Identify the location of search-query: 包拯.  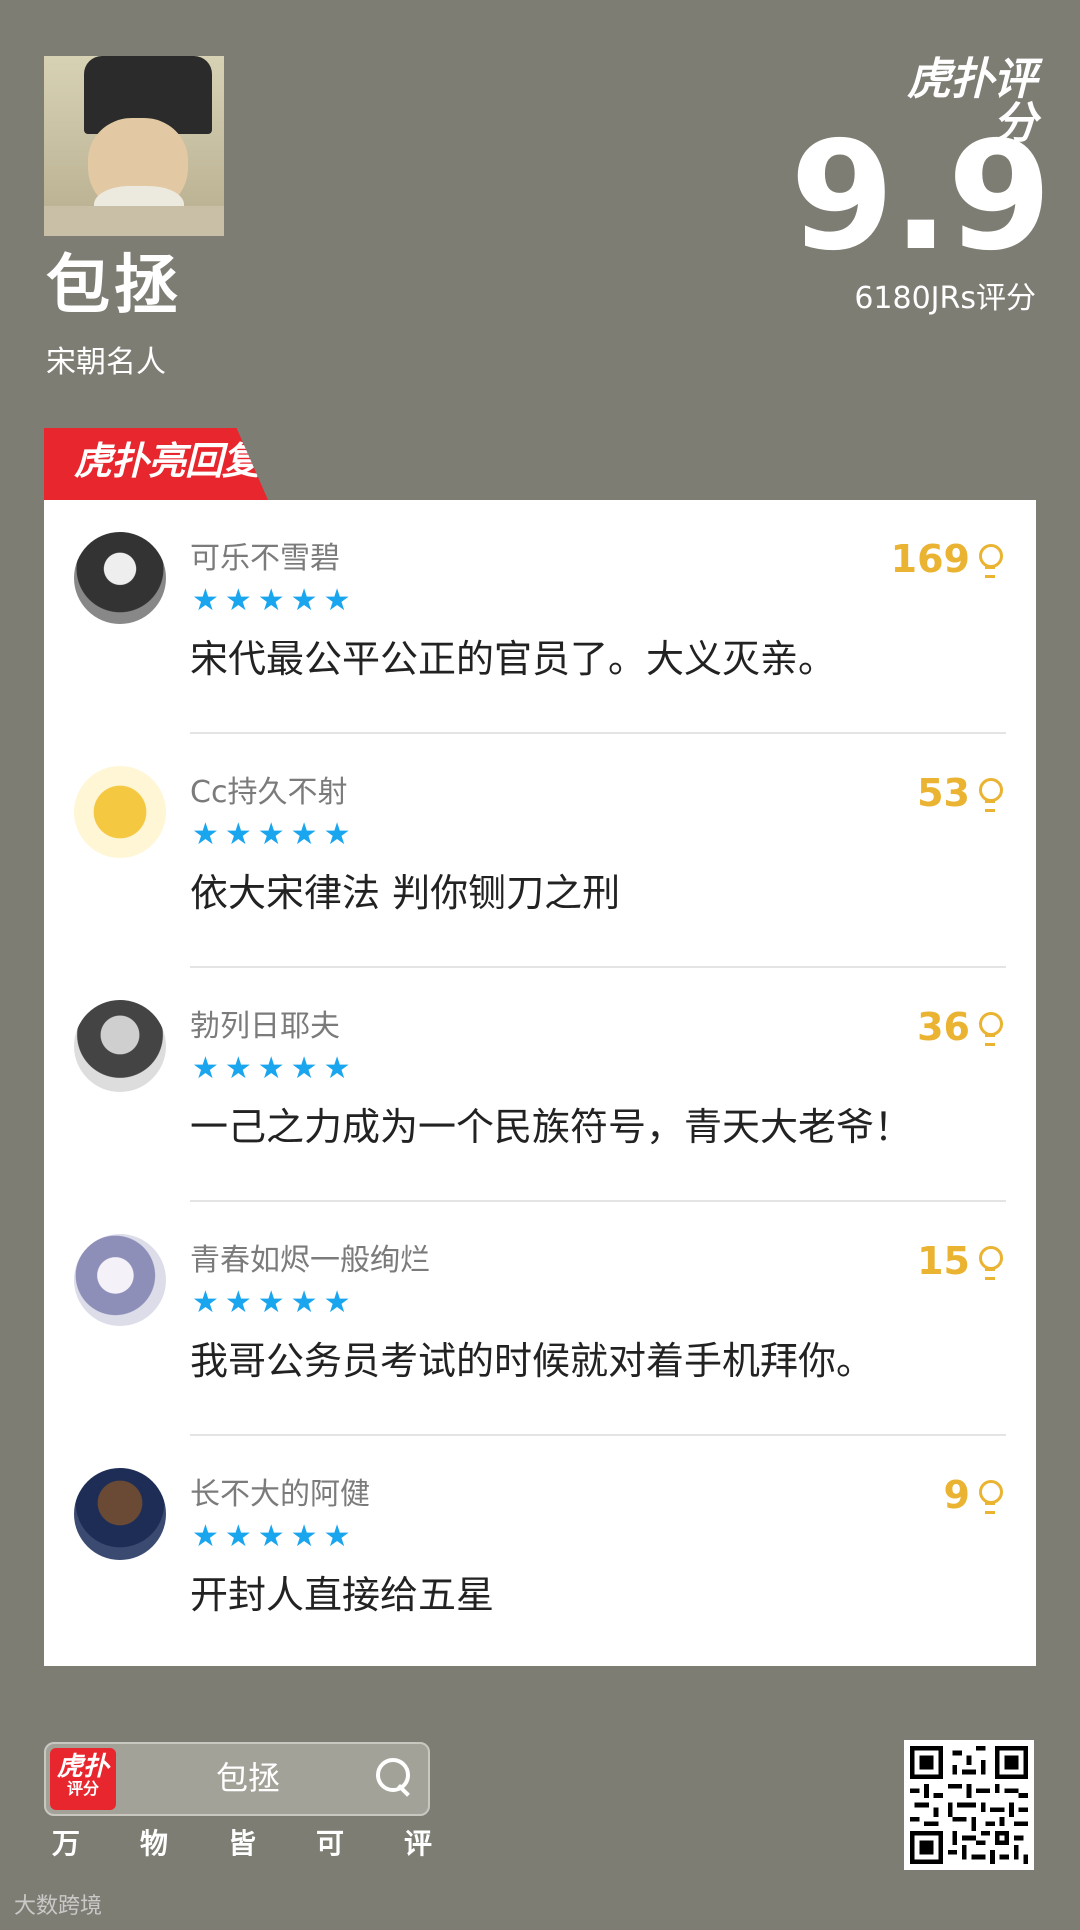
(248, 1778).